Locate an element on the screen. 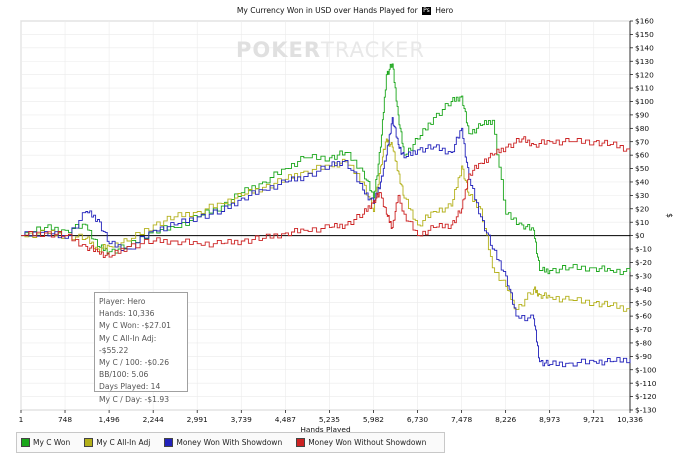 This screenshot has width=690, height=471. y-tick-label: $30 is located at coordinates (642, 195).